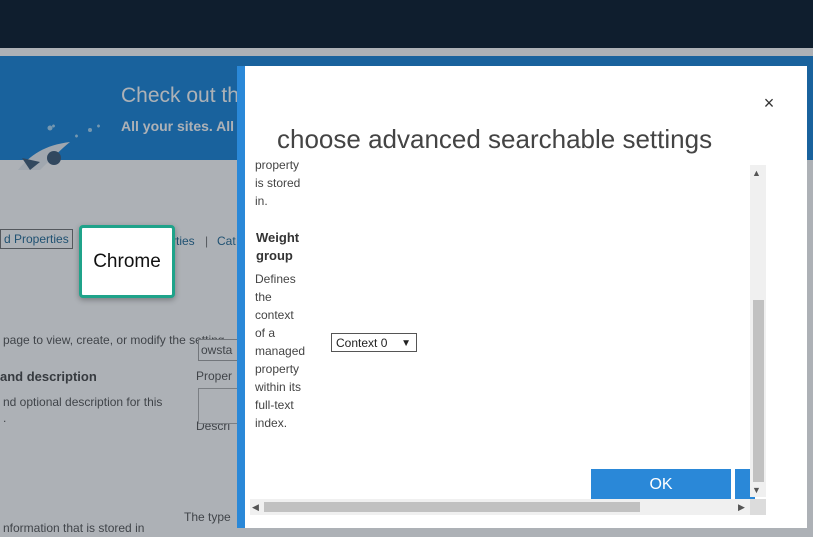 This screenshot has width=813, height=537. Describe the element at coordinates (758, 391) in the screenshot. I see `vertical-scroll-thumb` at that location.